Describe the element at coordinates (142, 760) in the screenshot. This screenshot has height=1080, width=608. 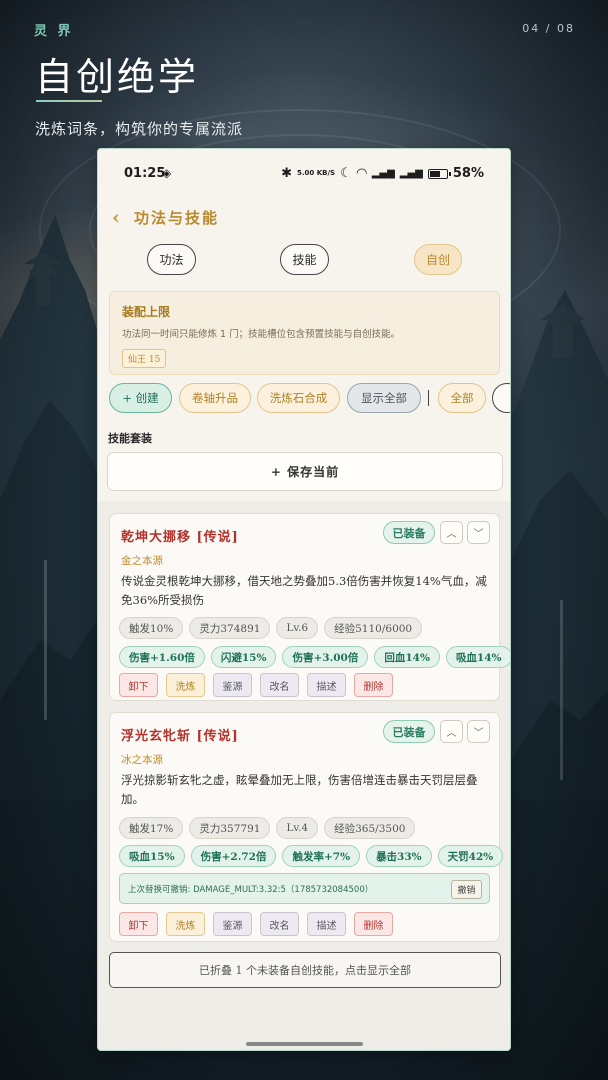
I see `skill-source: 冰之本源` at that location.